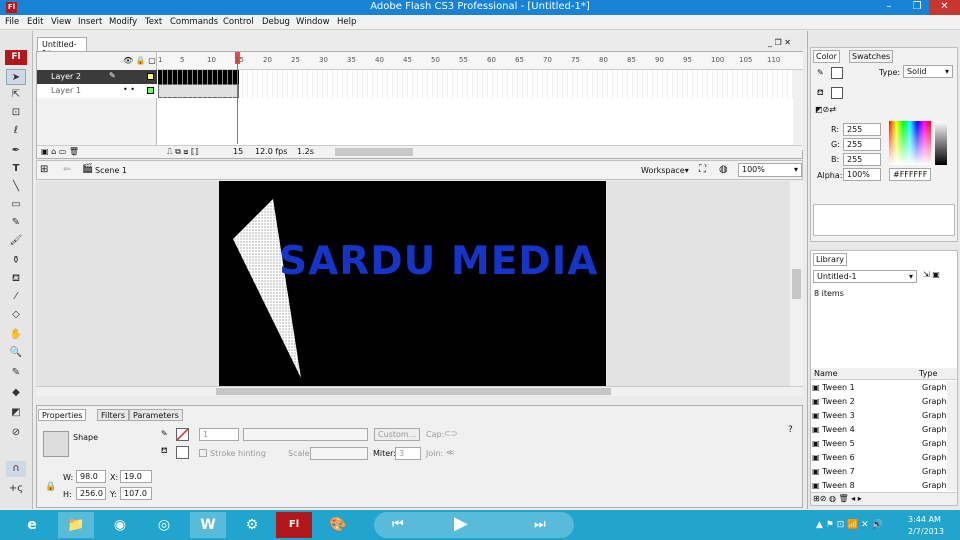  Describe the element at coordinates (16, 489) in the screenshot. I see `smooth-icon: +ς` at that location.